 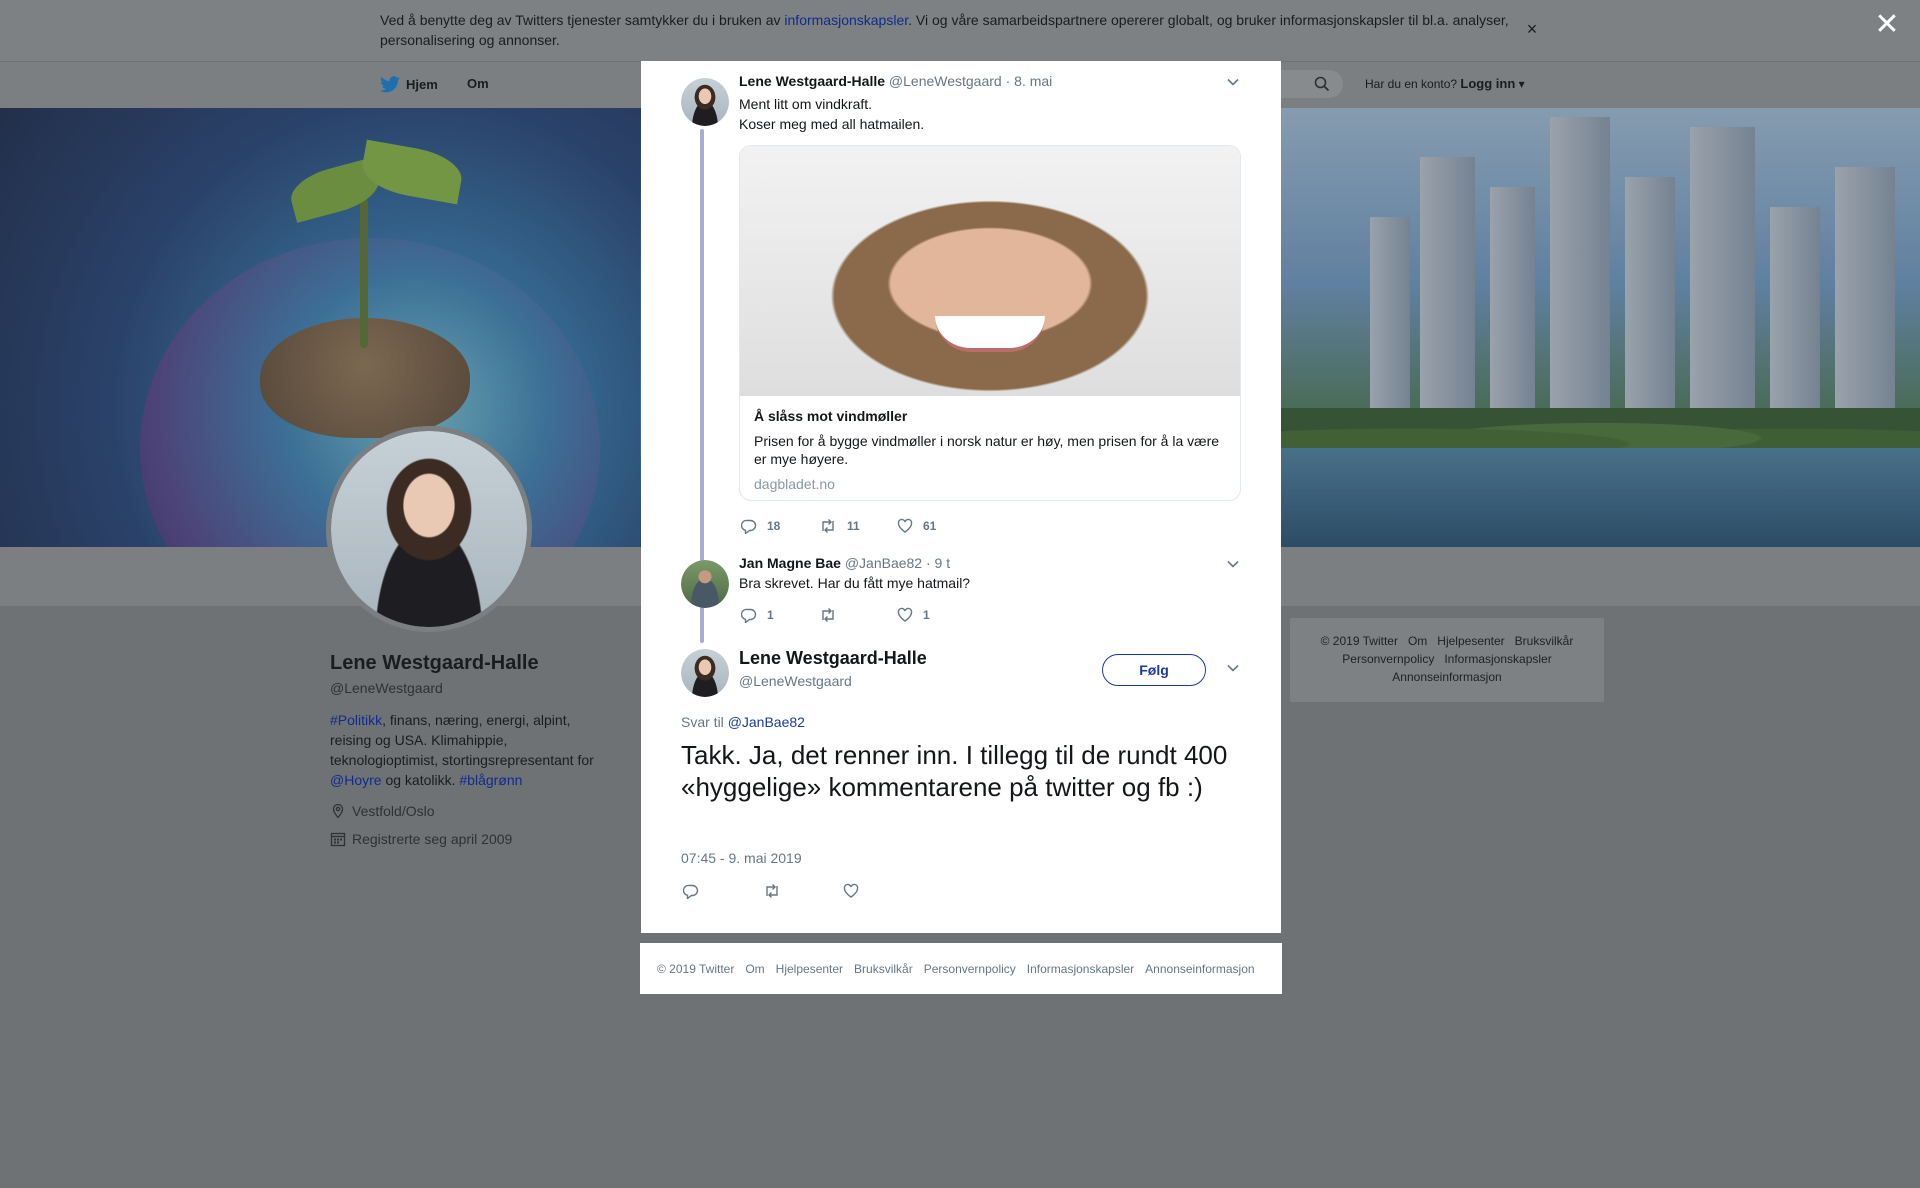 I want to click on tweet-date: · 8. mai, so click(x=1029, y=81).